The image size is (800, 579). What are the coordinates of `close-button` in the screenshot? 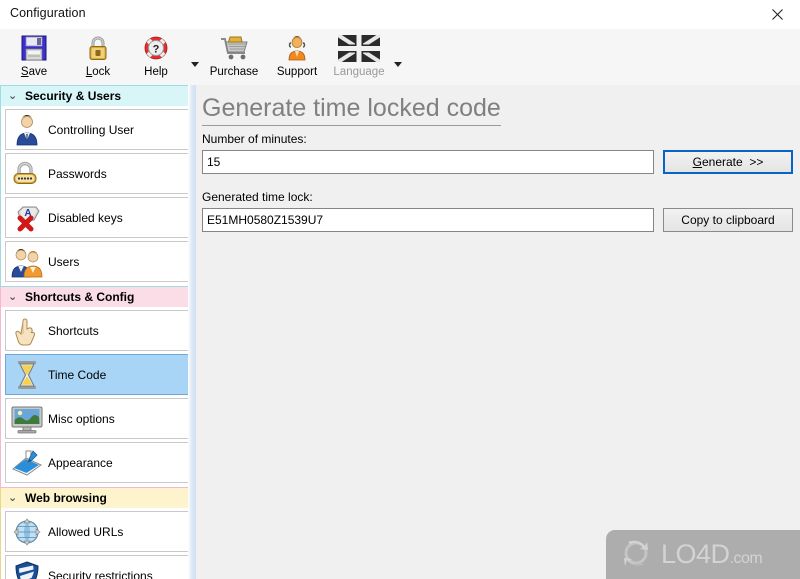 It's located at (777, 14).